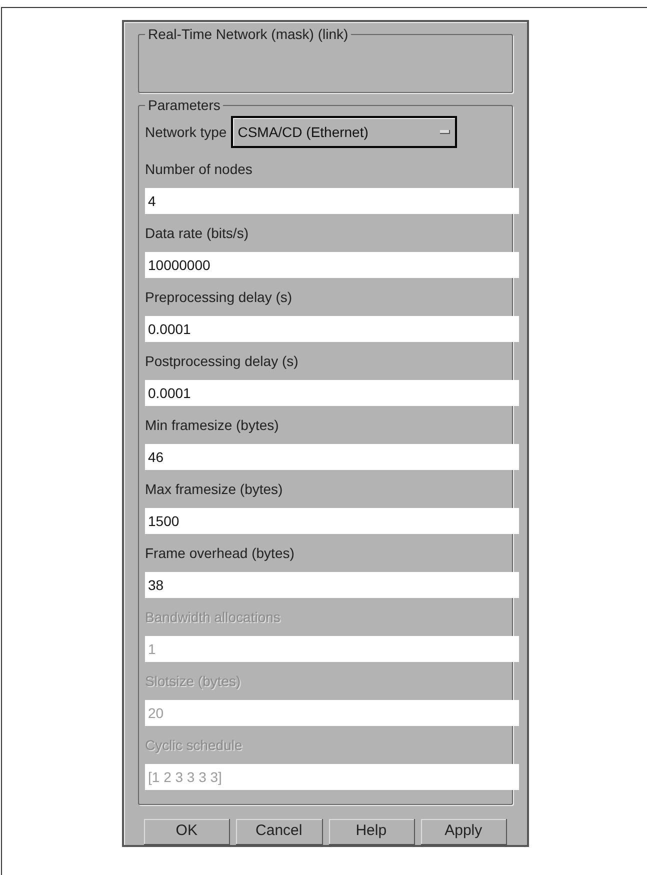  What do you see at coordinates (222, 361) in the screenshot?
I see `field-label: Postprocessing delay (s)` at bounding box center [222, 361].